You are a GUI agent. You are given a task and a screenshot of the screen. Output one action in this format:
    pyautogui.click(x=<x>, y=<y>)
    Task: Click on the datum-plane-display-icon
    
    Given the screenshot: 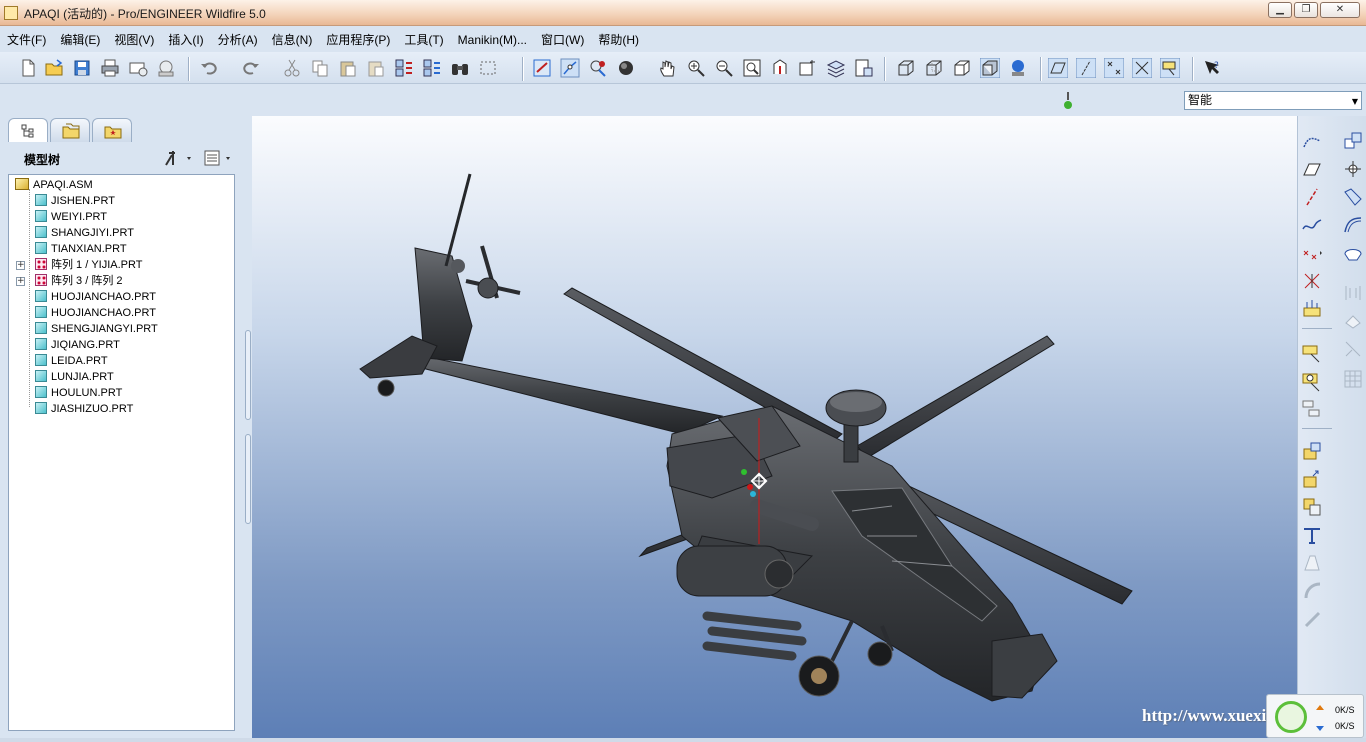 What is the action you would take?
    pyautogui.click(x=1058, y=68)
    